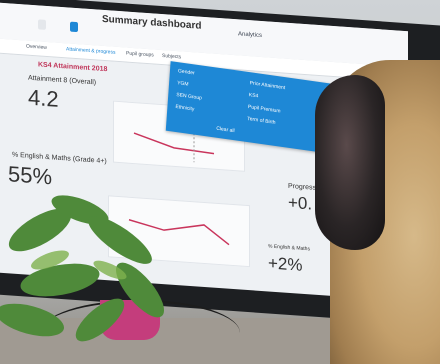 This screenshot has height=364, width=440. What do you see at coordinates (300, 203) in the screenshot?
I see `metric3-value: +0.` at bounding box center [300, 203].